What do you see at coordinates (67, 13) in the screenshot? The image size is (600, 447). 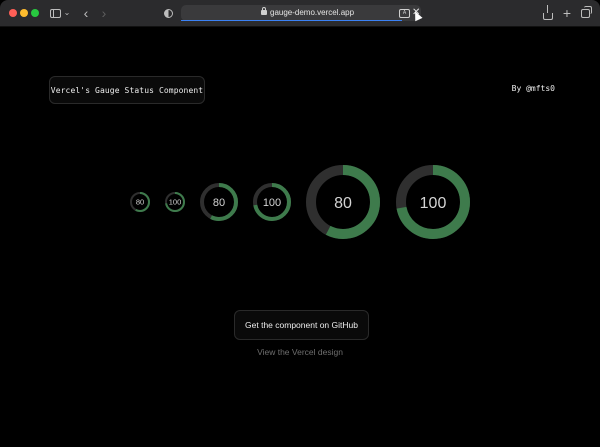 I see `chevron-down-icon: ⌄` at bounding box center [67, 13].